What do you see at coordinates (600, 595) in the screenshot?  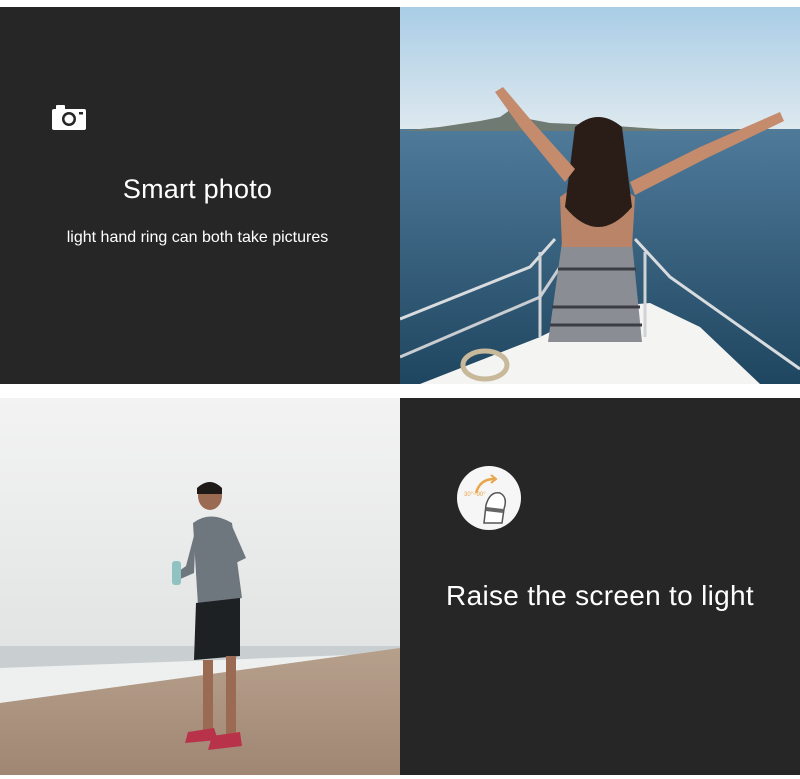 I see `raise-screen-title: Raise the screen to light` at bounding box center [600, 595].